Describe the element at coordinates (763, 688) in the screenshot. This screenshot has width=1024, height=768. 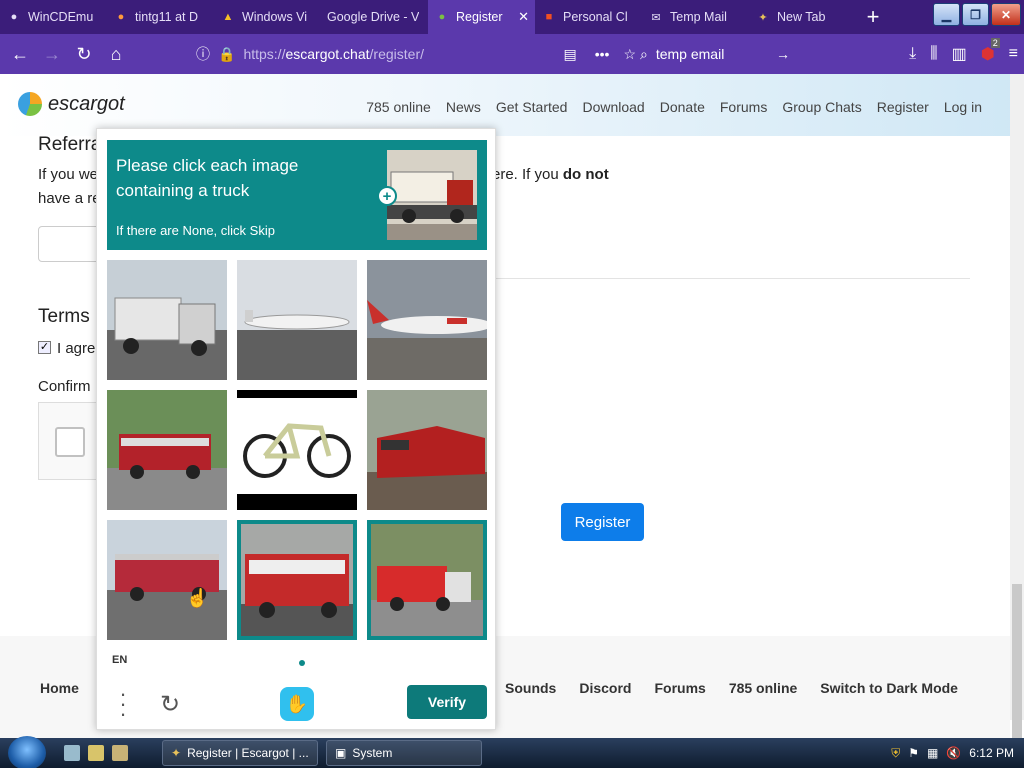
I see `footer-online: 785 online` at that location.